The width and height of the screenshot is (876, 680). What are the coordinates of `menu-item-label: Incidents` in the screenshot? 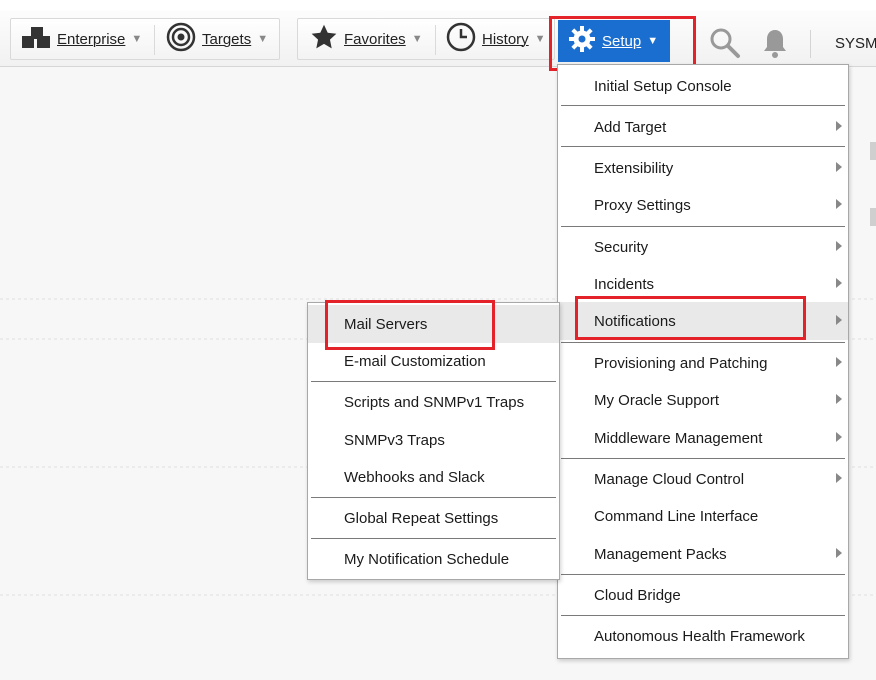 It's located at (624, 284).